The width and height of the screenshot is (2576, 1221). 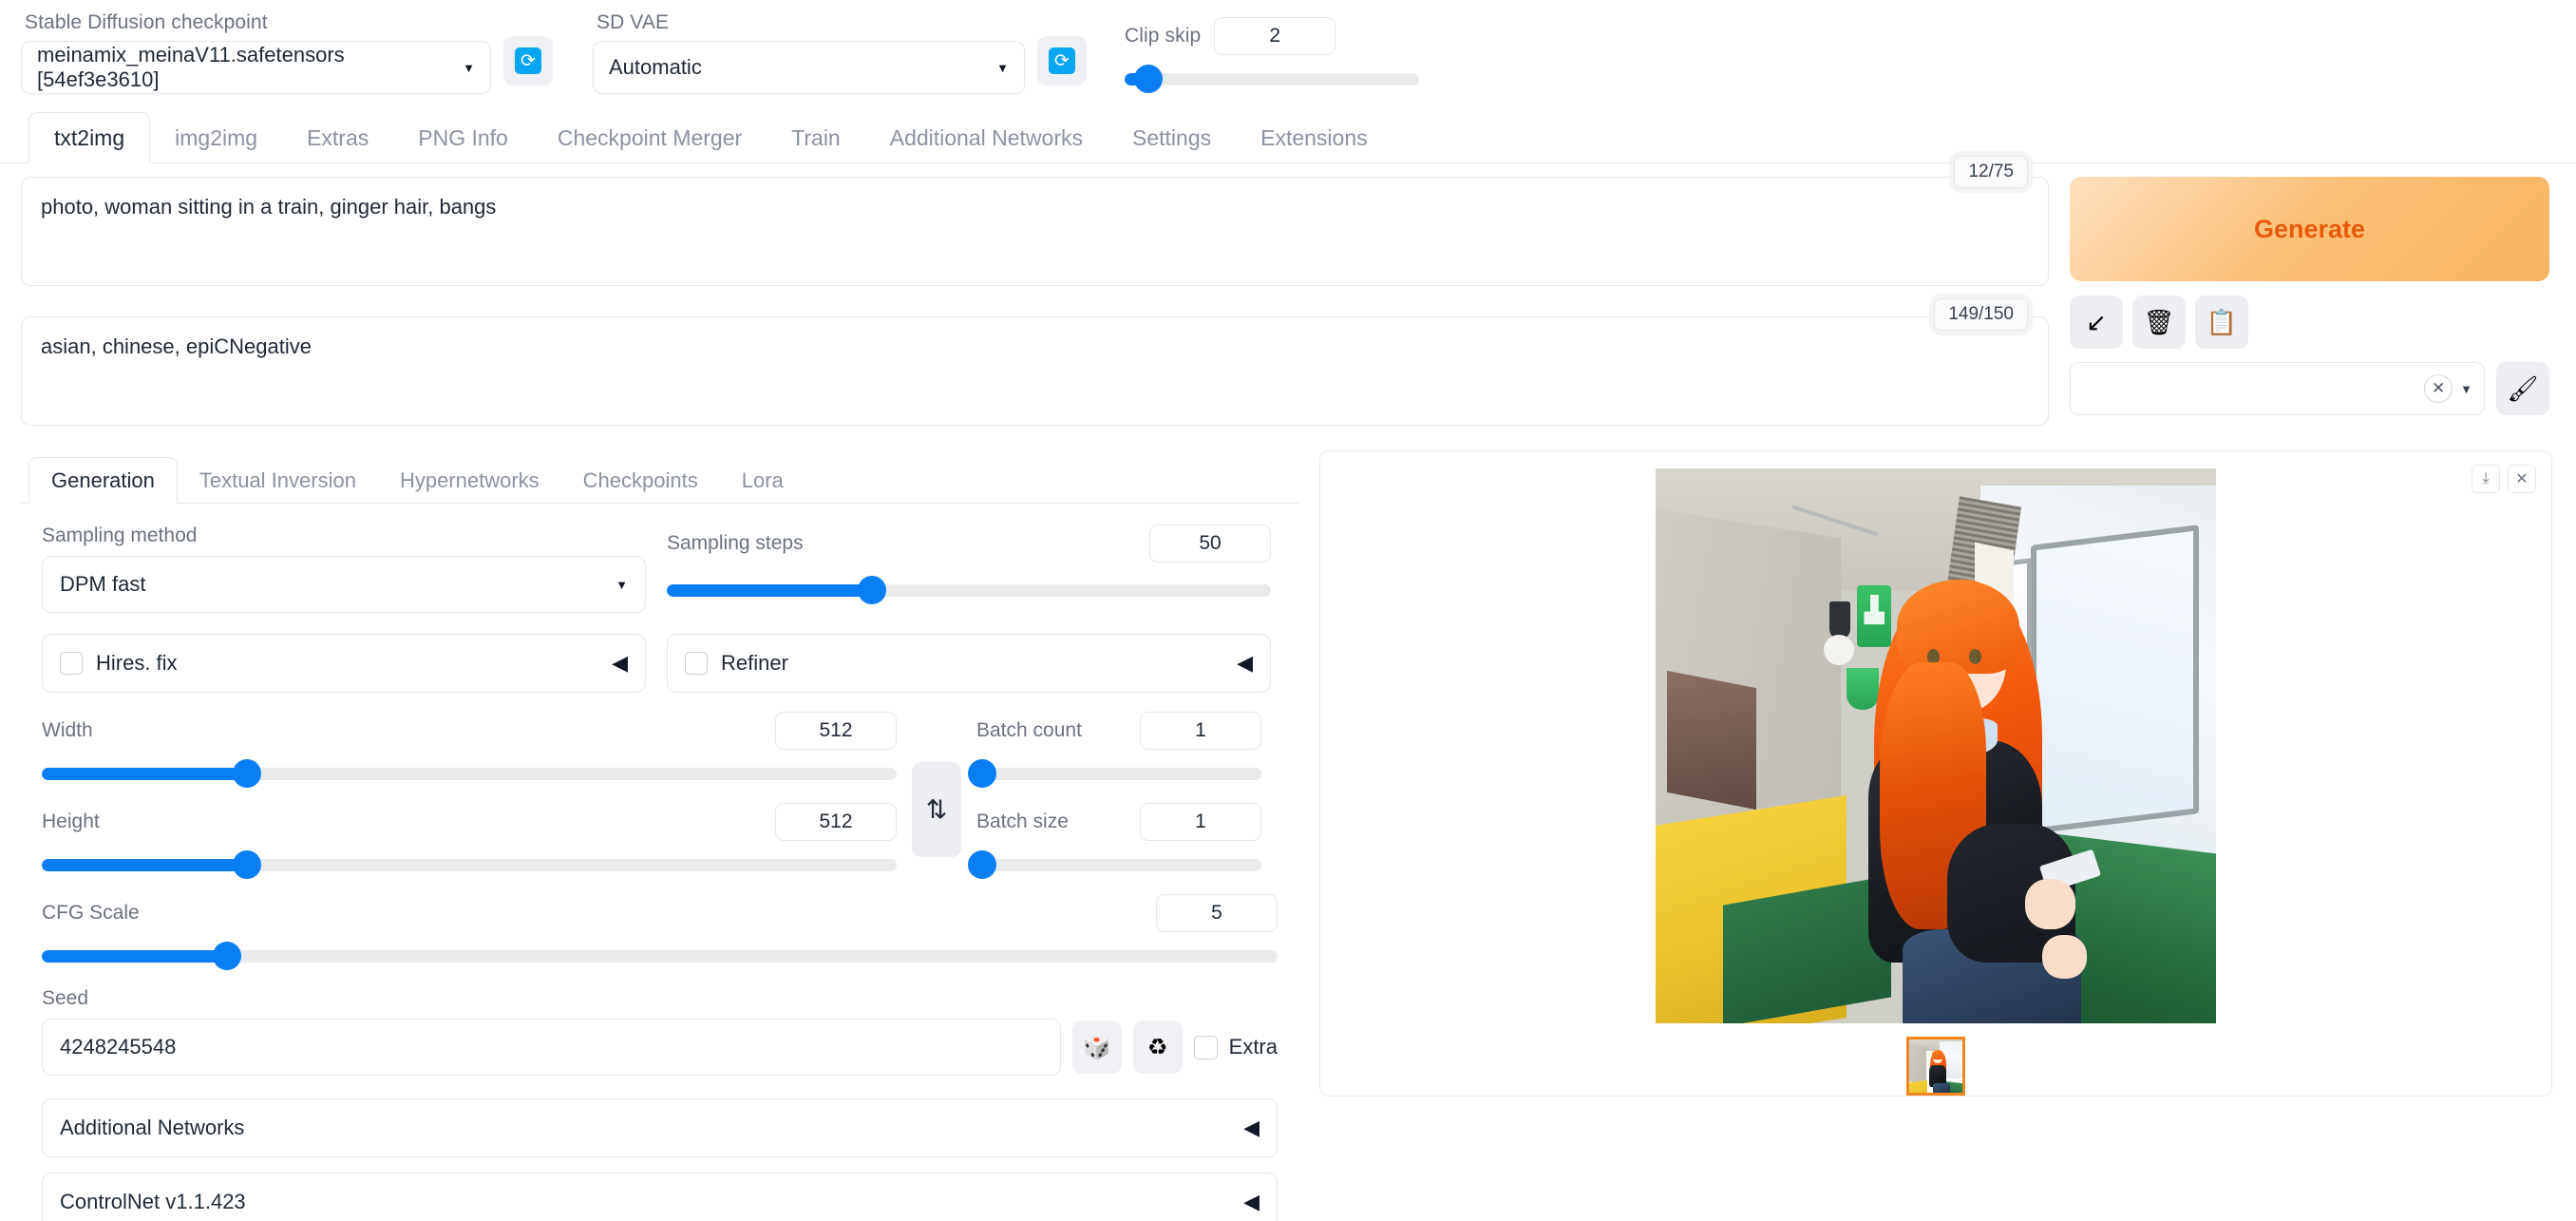 What do you see at coordinates (337, 137) in the screenshot?
I see `tab-extras: Extras` at bounding box center [337, 137].